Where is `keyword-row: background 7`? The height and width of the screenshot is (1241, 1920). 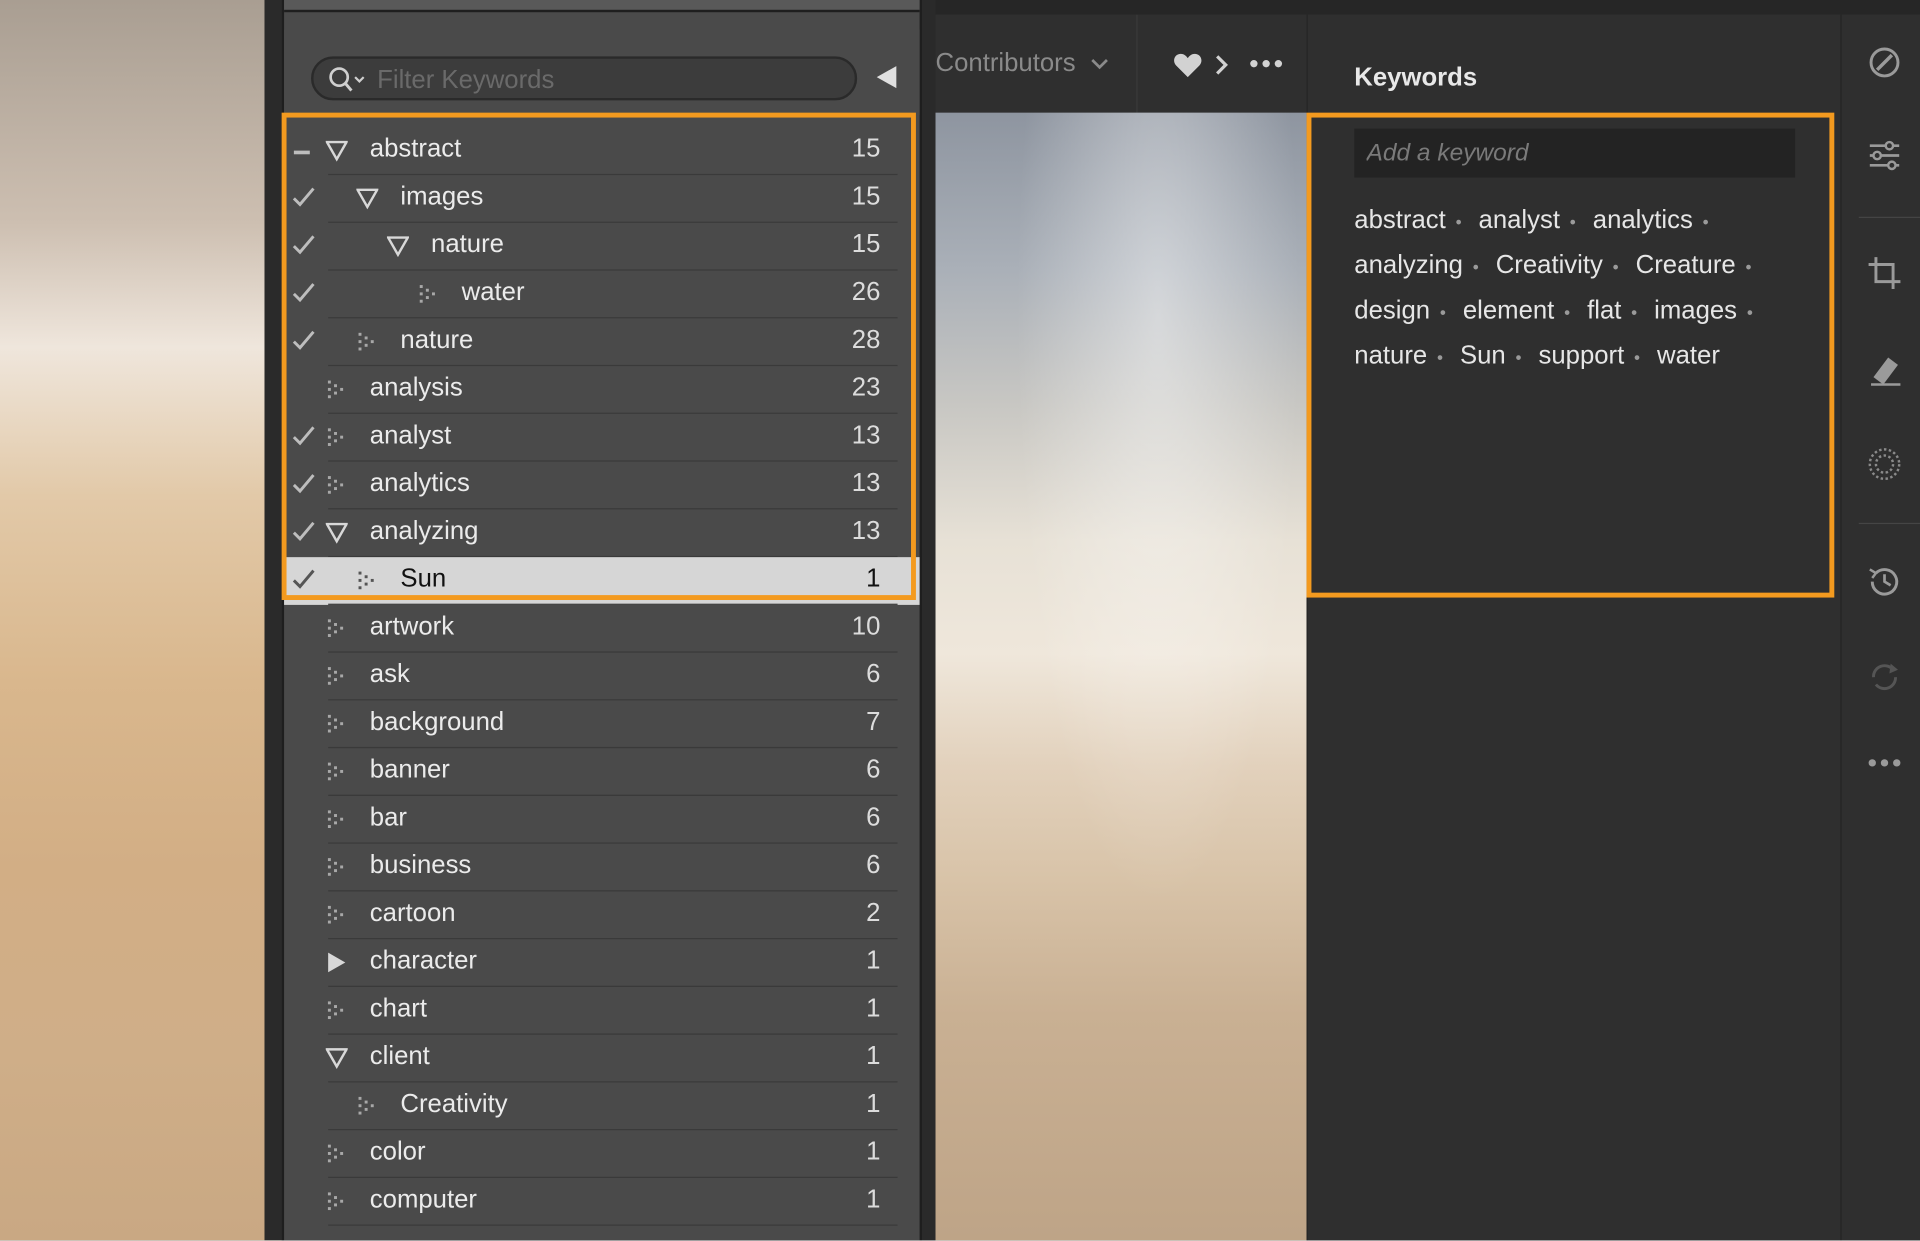 keyword-row: background 7 is located at coordinates (602, 724).